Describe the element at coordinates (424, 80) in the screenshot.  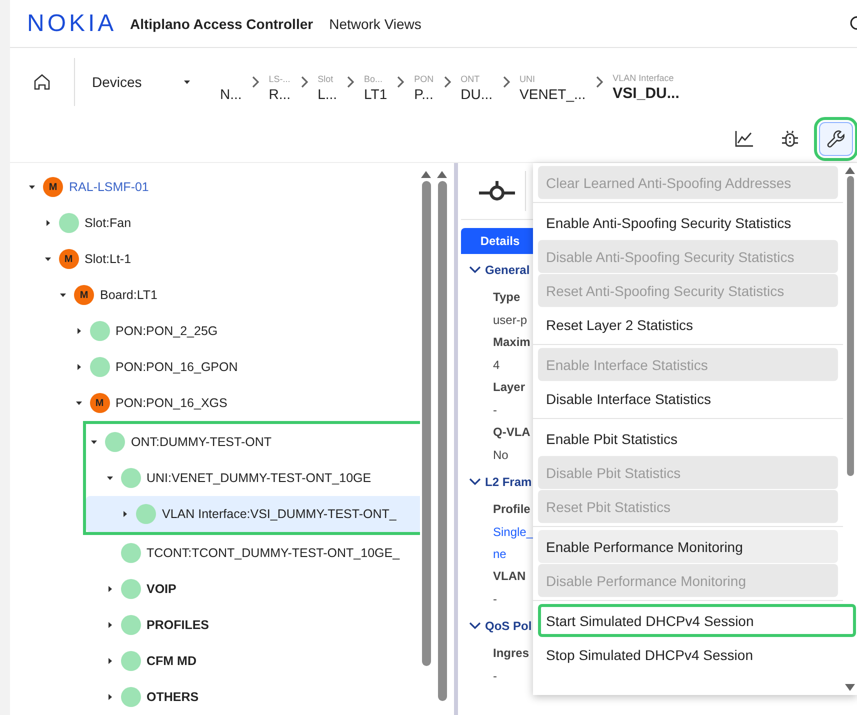
I see `crumb-caption: PON` at that location.